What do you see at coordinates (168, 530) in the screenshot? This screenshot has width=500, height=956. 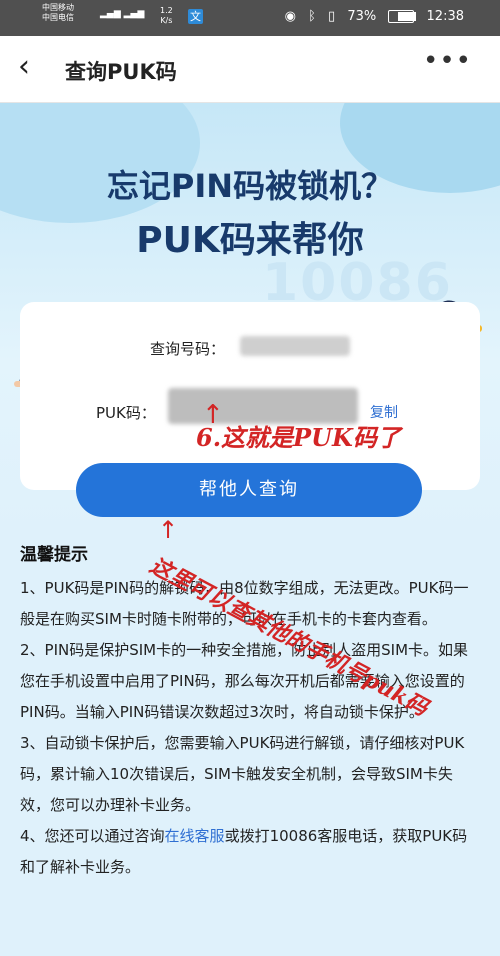 I see `annotation-arrow-icon: ↑` at bounding box center [168, 530].